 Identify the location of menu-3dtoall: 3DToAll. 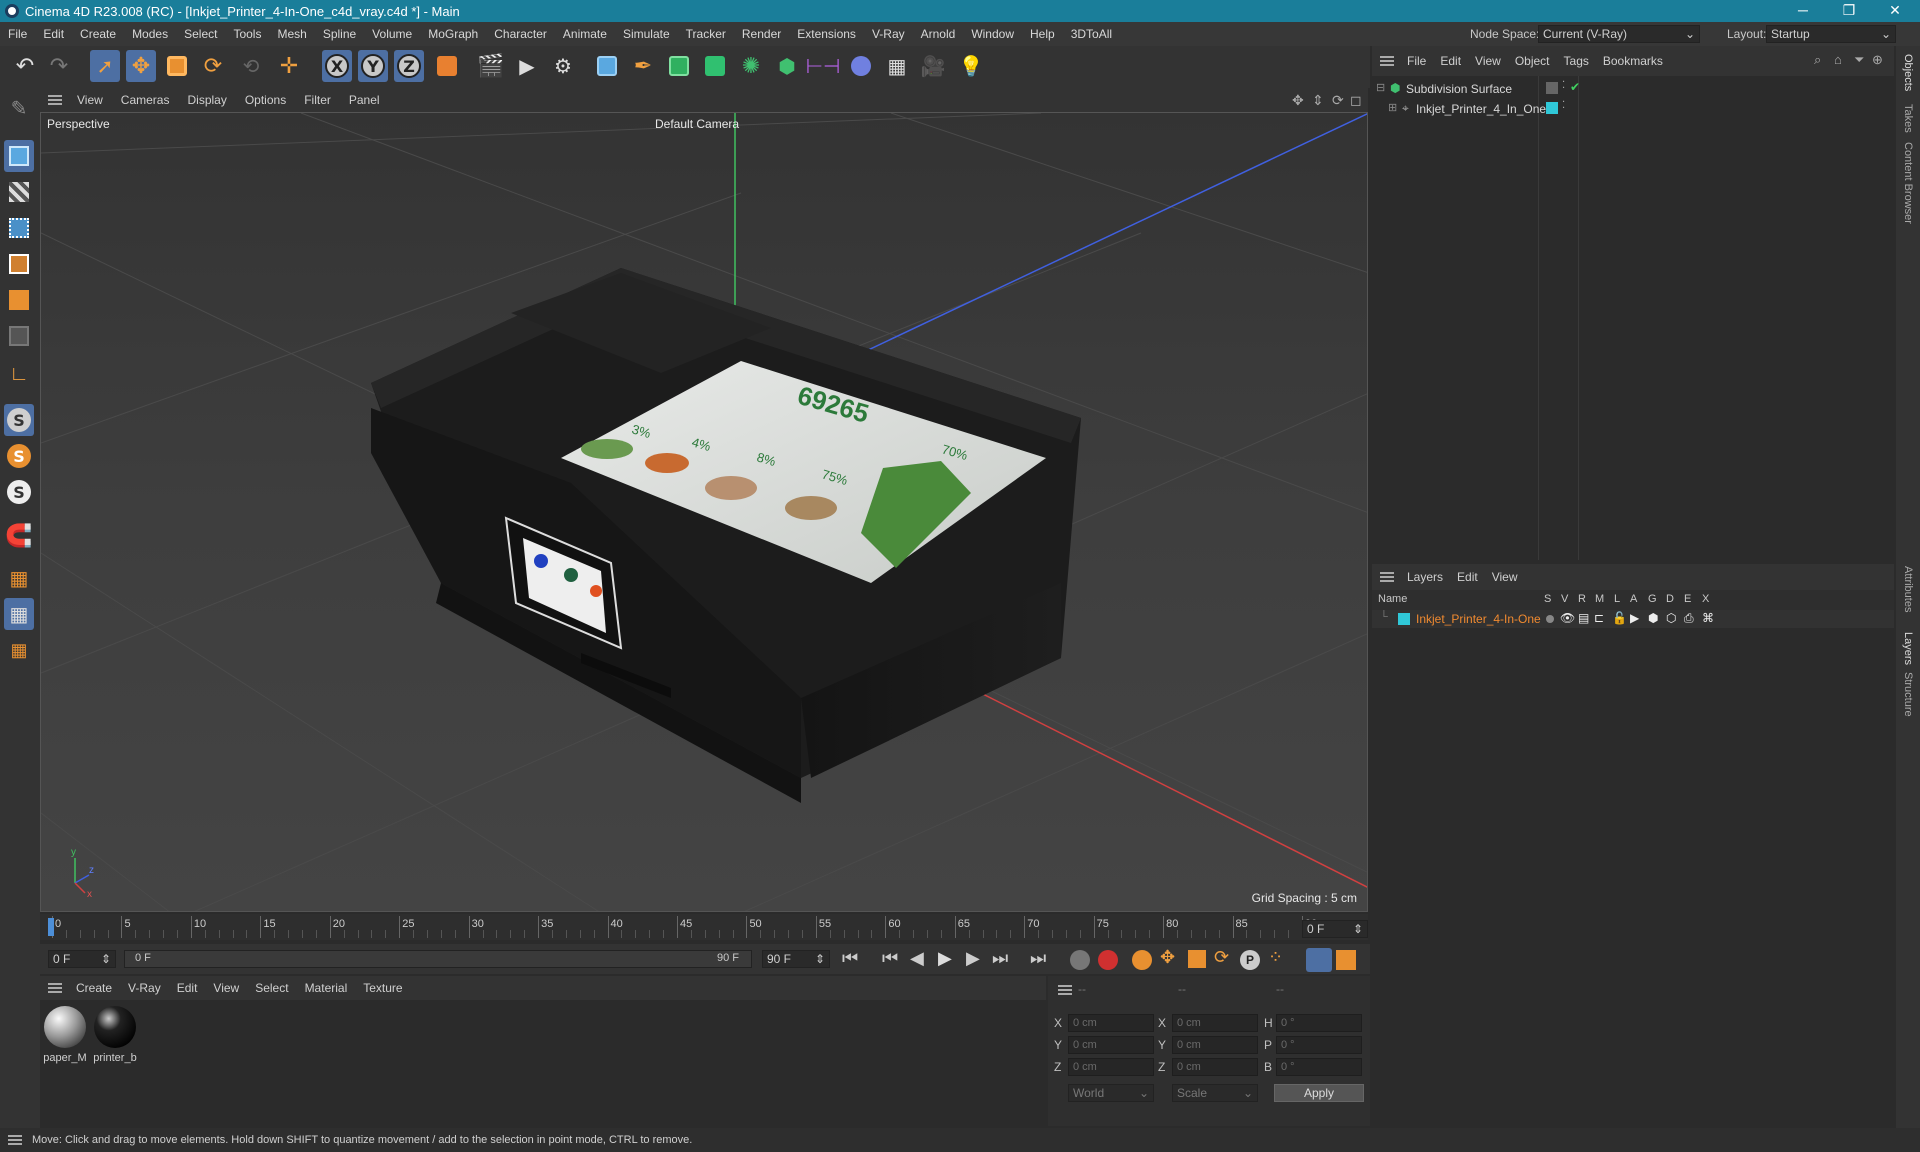
(1091, 34).